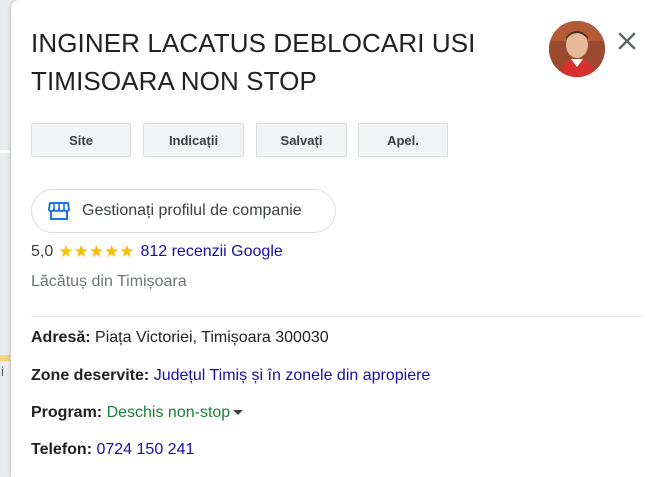  Describe the element at coordinates (61, 337) in the screenshot. I see `address-label: Adresă:` at that location.